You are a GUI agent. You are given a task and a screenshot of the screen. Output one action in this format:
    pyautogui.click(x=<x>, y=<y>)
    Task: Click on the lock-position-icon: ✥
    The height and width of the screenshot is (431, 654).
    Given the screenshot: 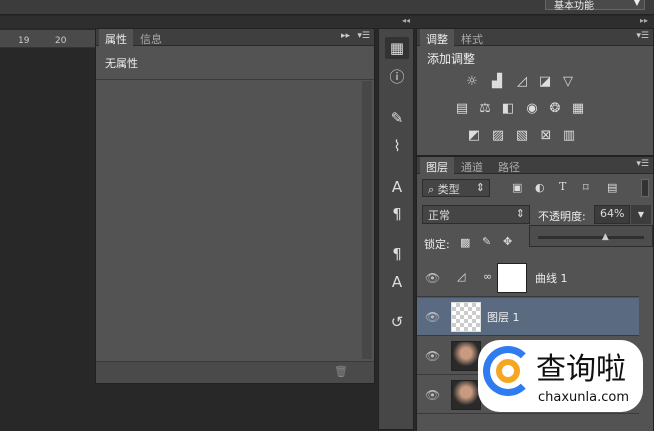 What is the action you would take?
    pyautogui.click(x=507, y=241)
    